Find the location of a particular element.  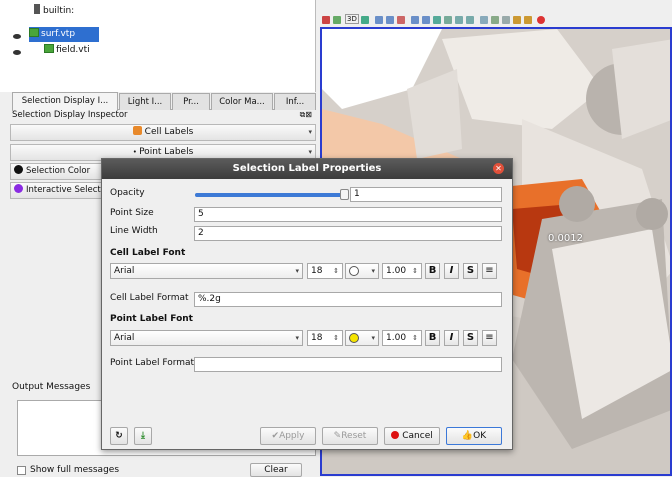

selection-color-button: Selection Color is located at coordinates (56, 171).